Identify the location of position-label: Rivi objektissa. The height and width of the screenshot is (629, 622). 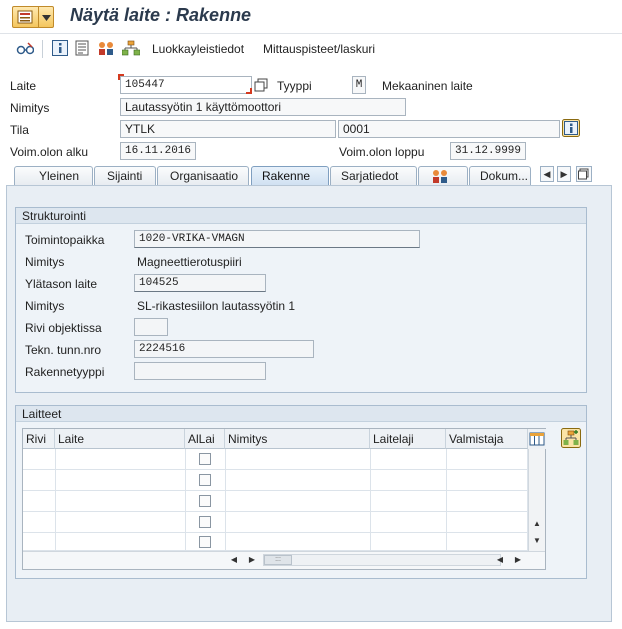
(63, 328).